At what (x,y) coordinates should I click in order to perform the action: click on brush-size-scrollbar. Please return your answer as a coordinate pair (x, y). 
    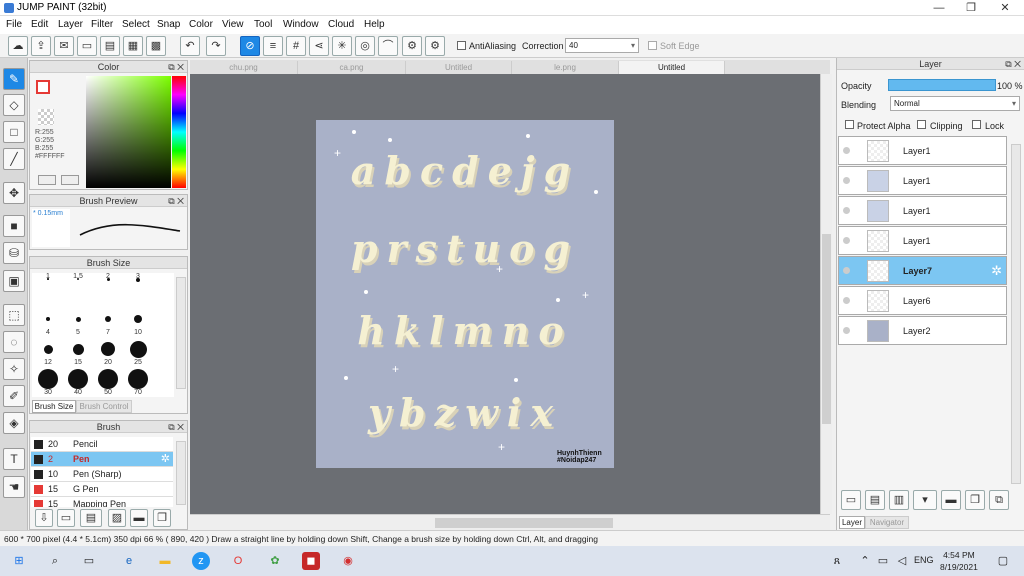
    Looking at the image, I should click on (181, 333).